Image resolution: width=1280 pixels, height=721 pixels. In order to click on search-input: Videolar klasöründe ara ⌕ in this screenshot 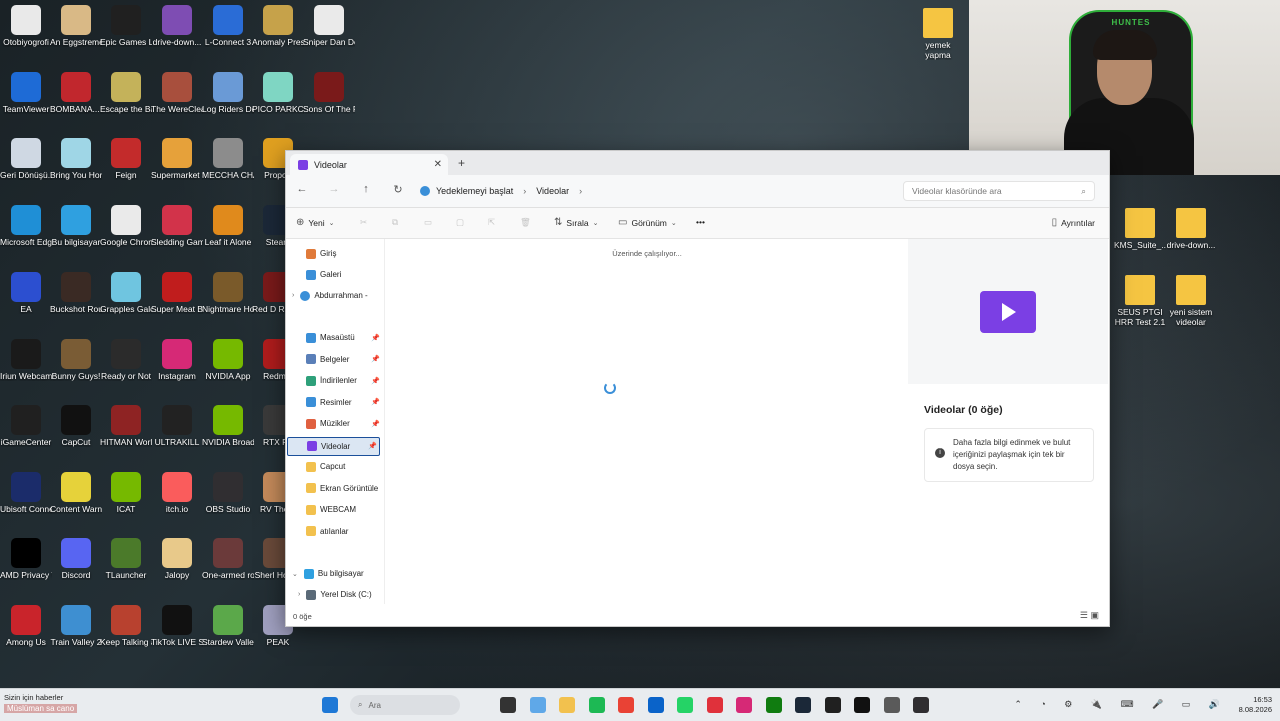, I will do `click(999, 191)`.